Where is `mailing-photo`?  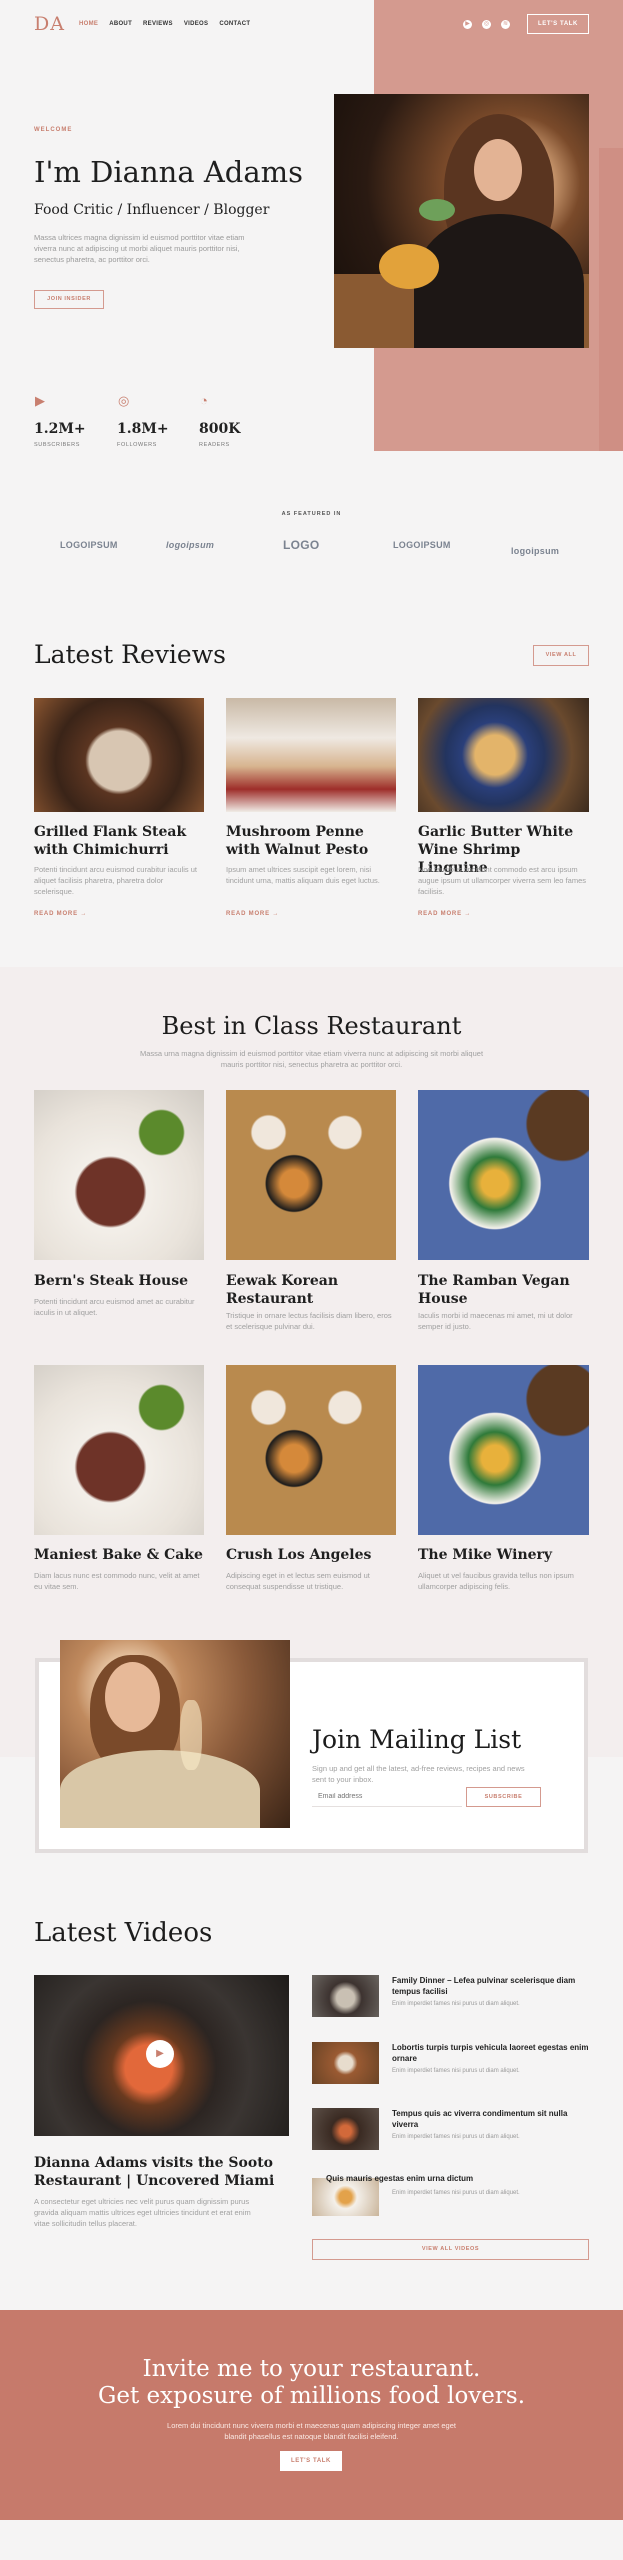
mailing-photo is located at coordinates (175, 1734).